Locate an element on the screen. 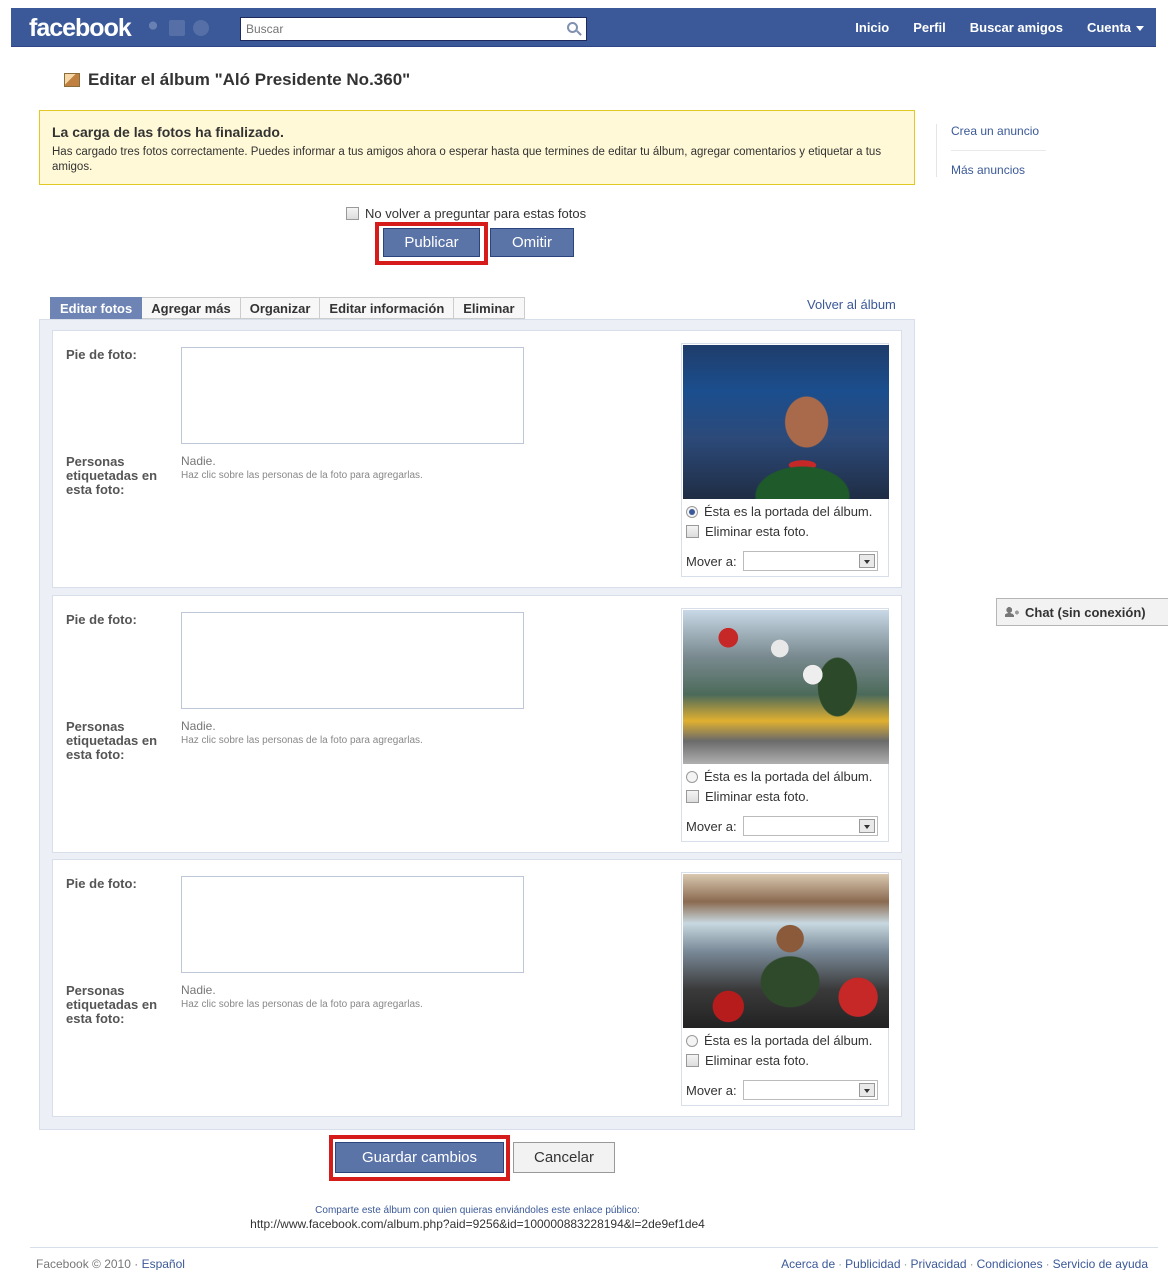 The height and width of the screenshot is (1270, 1168). messages-icon is located at coordinates (177, 28).